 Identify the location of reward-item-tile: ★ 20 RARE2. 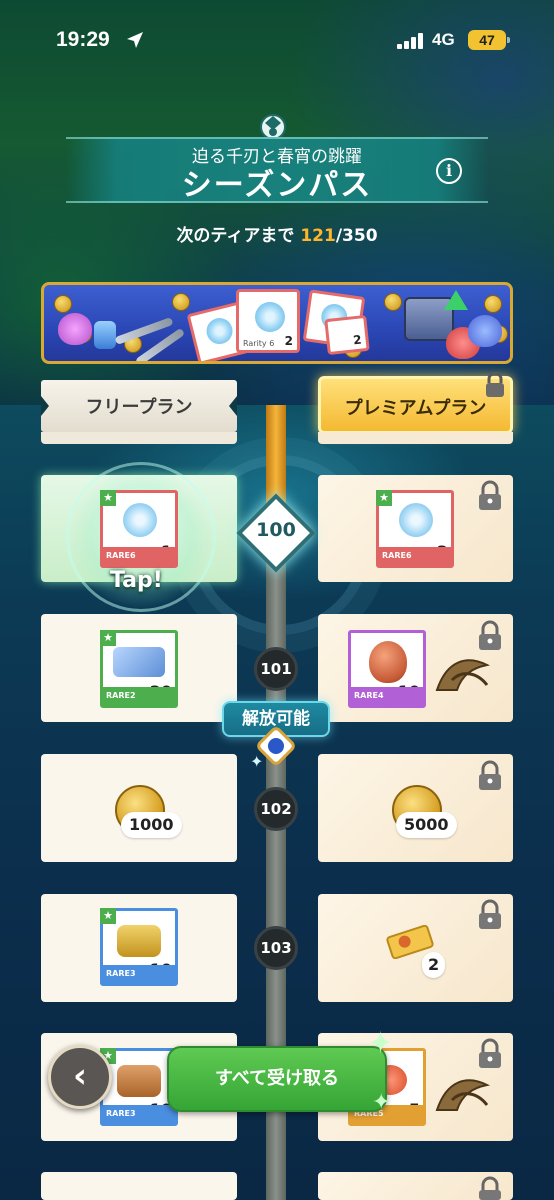
(139, 669).